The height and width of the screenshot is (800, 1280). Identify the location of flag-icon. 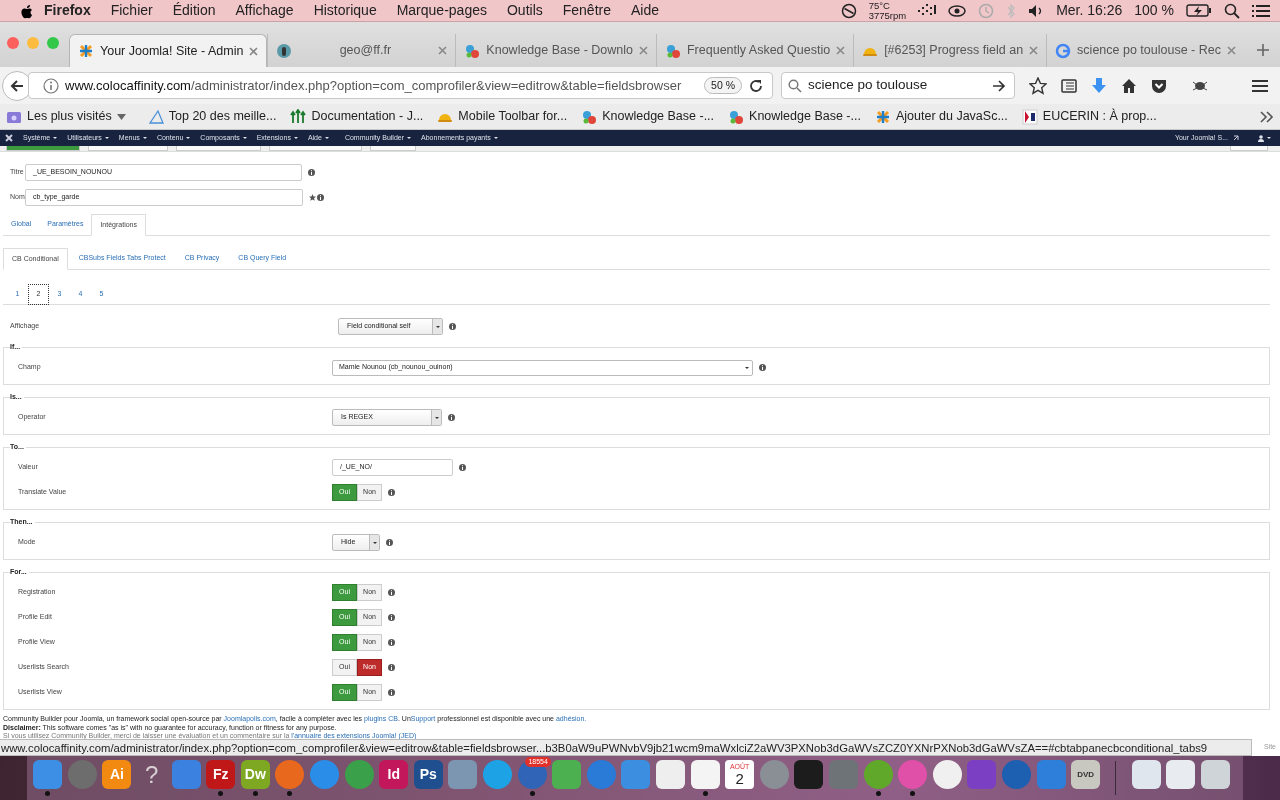
(1029, 116).